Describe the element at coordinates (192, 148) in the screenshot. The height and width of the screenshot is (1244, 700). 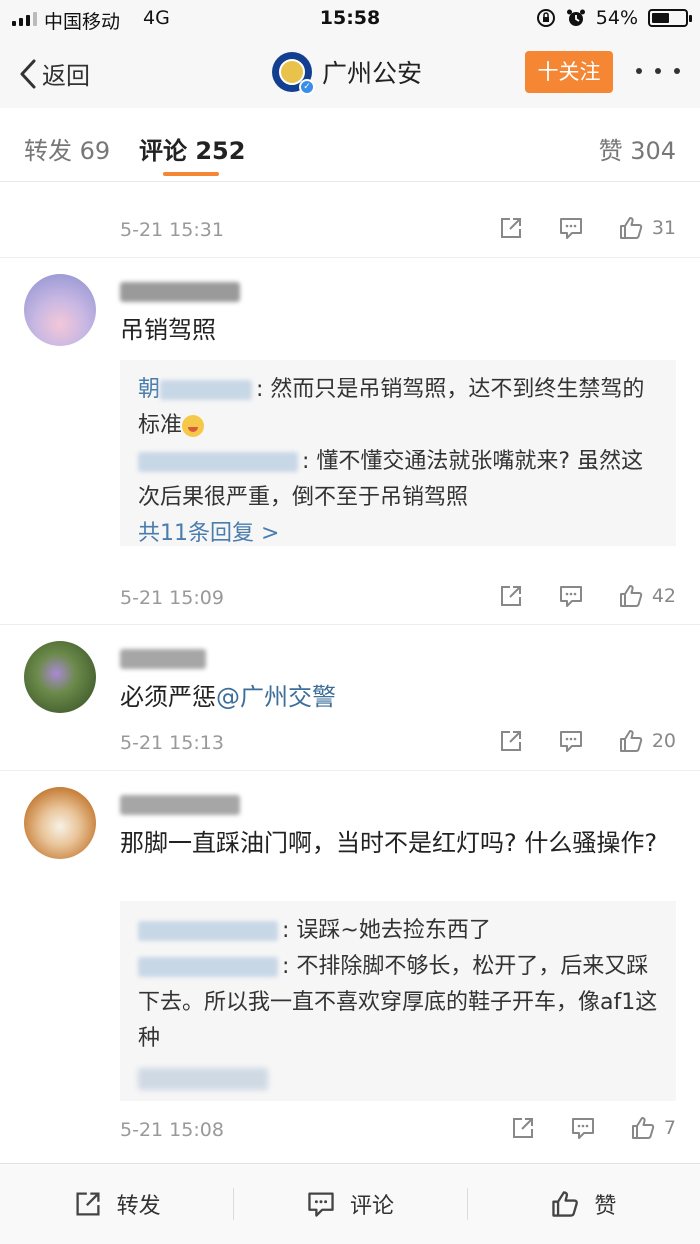
I see `tab-comments: 评论 252` at that location.